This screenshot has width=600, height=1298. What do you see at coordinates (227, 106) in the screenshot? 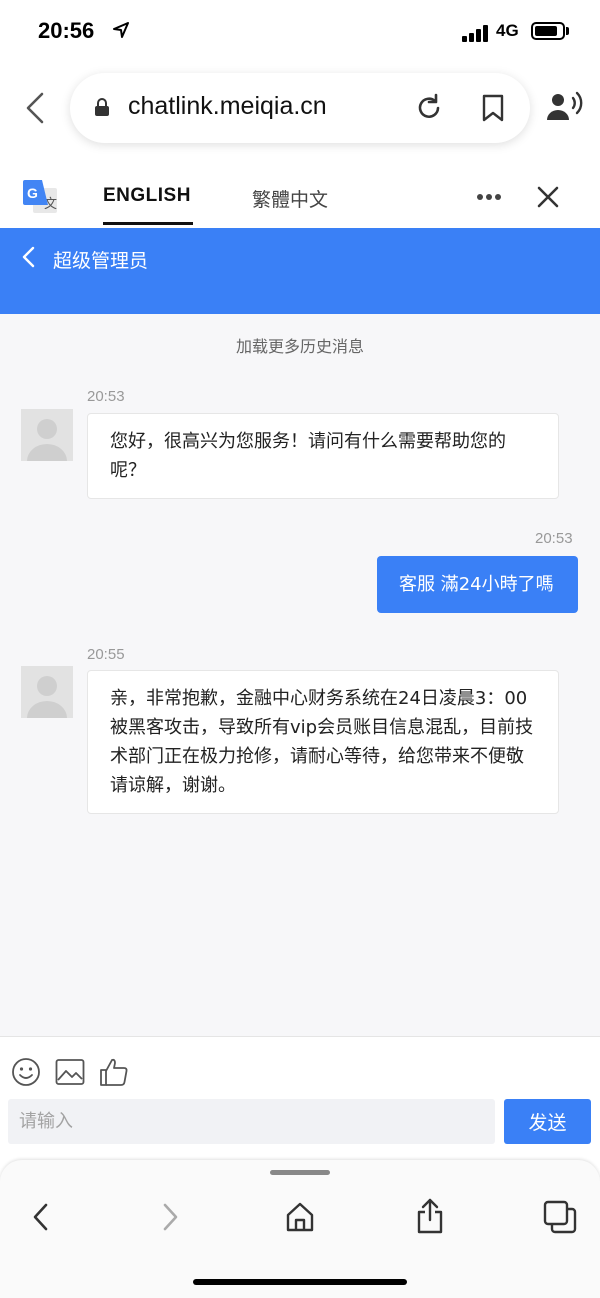
I see `url-text: chatlink.meiqia.cn` at bounding box center [227, 106].